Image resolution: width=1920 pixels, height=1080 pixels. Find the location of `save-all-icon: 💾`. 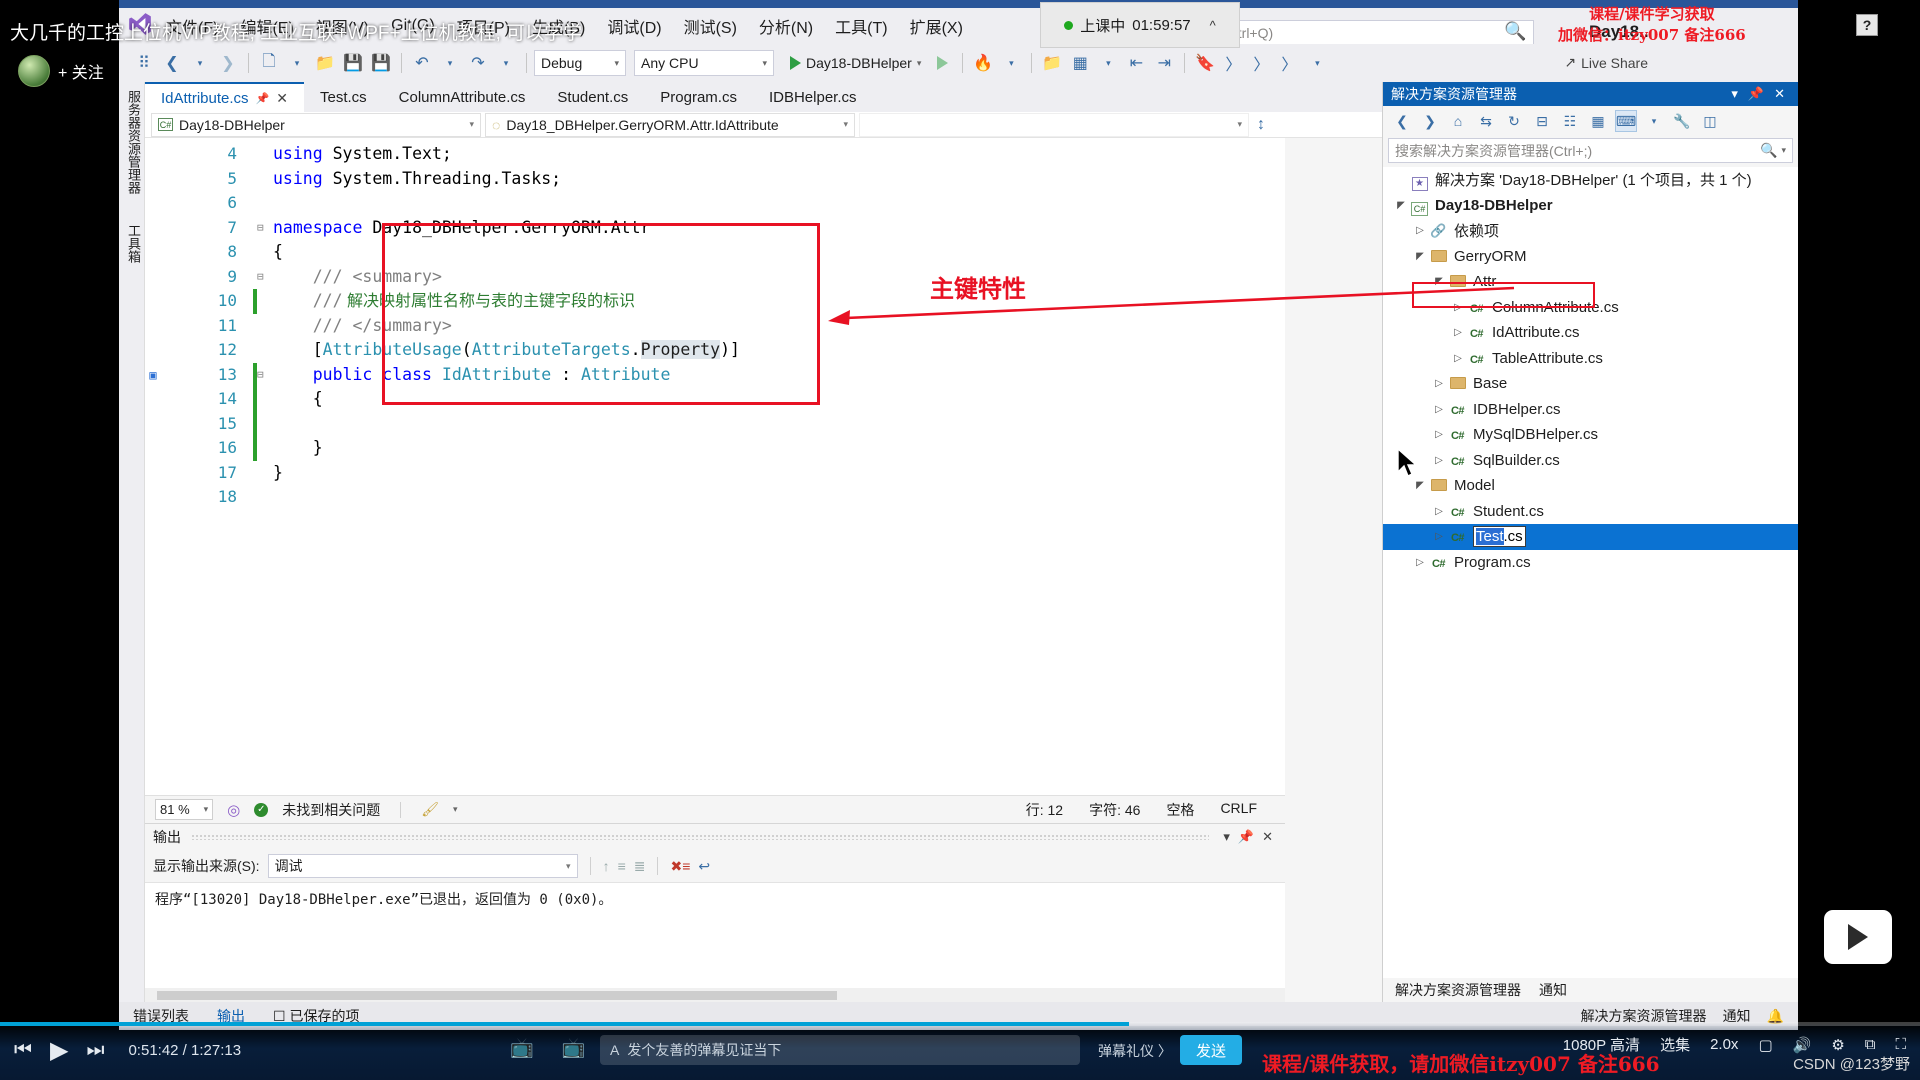

save-all-icon: 💾 is located at coordinates (381, 63).